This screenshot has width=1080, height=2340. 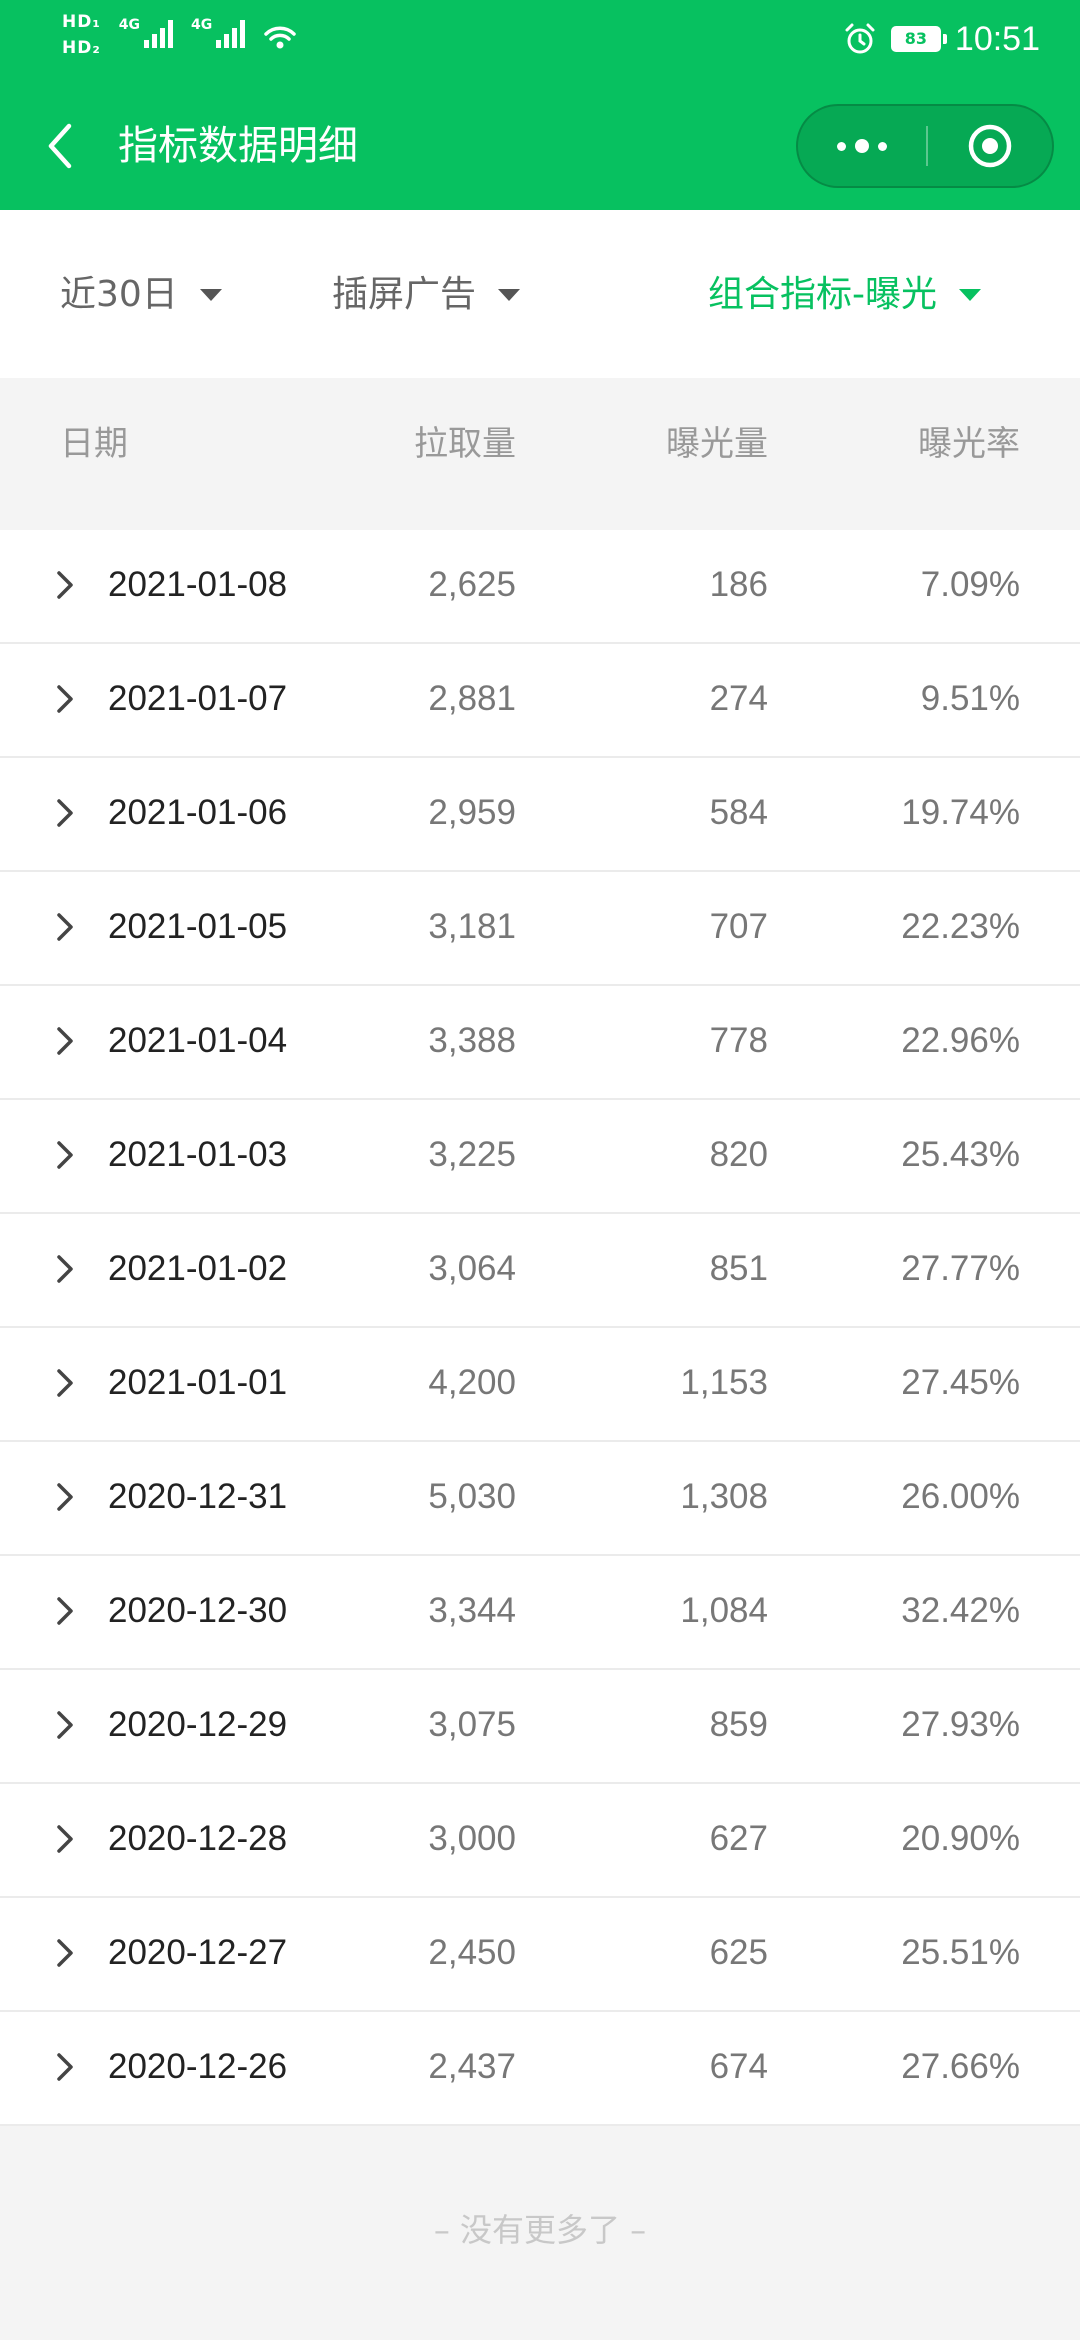 I want to click on row-exposure-rate: 27.66%, so click(x=960, y=2066).